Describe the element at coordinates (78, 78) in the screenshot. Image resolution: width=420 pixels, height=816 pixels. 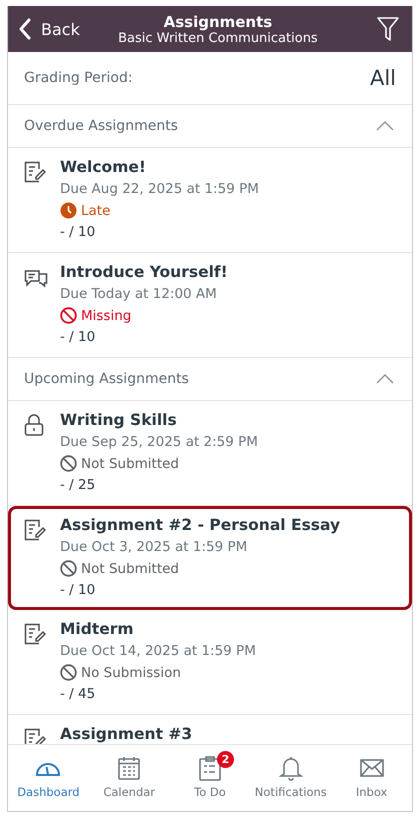
I see `grading-period-label: Grading Period:` at that location.